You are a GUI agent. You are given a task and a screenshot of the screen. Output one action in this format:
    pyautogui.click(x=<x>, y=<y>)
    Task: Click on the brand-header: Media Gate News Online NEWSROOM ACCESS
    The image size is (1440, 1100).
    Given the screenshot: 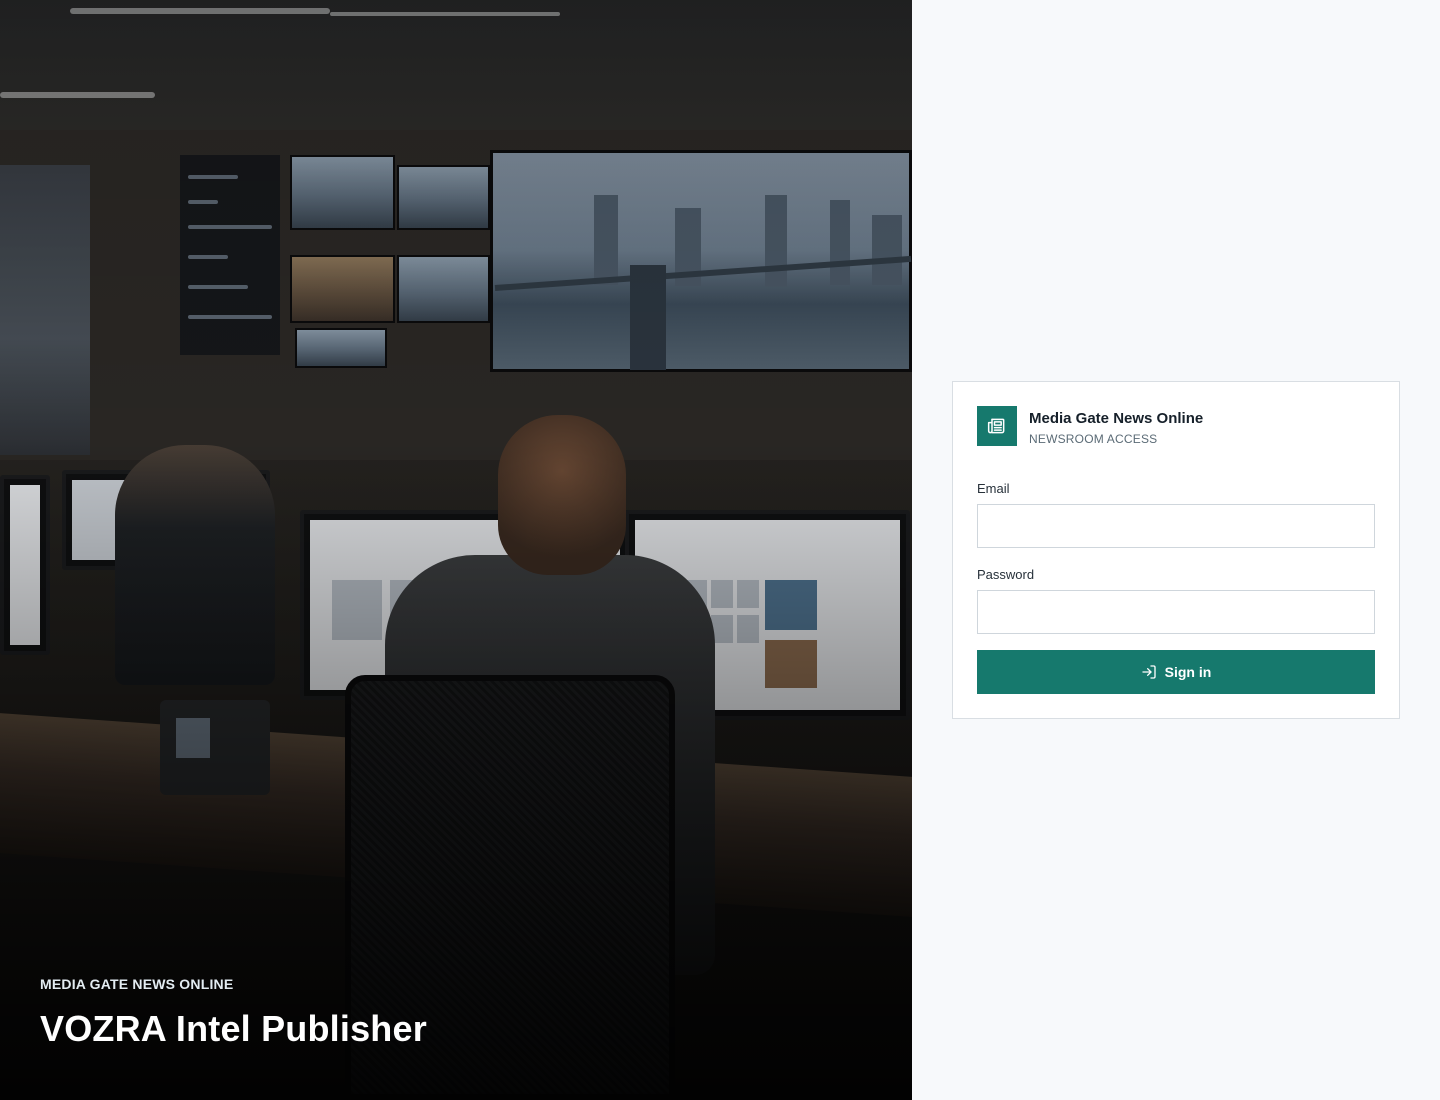 What is the action you would take?
    pyautogui.click(x=1090, y=426)
    